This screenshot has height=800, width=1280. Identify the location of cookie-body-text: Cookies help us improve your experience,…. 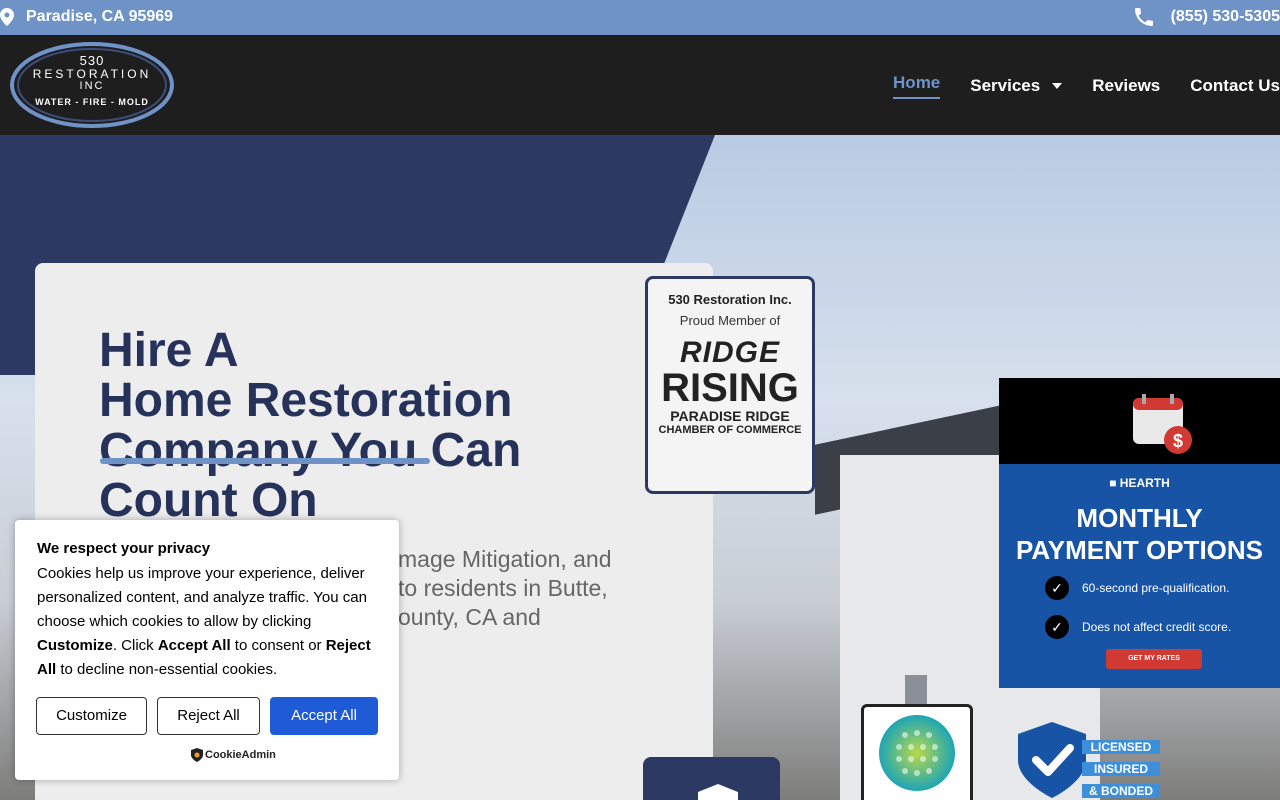
(202, 597).